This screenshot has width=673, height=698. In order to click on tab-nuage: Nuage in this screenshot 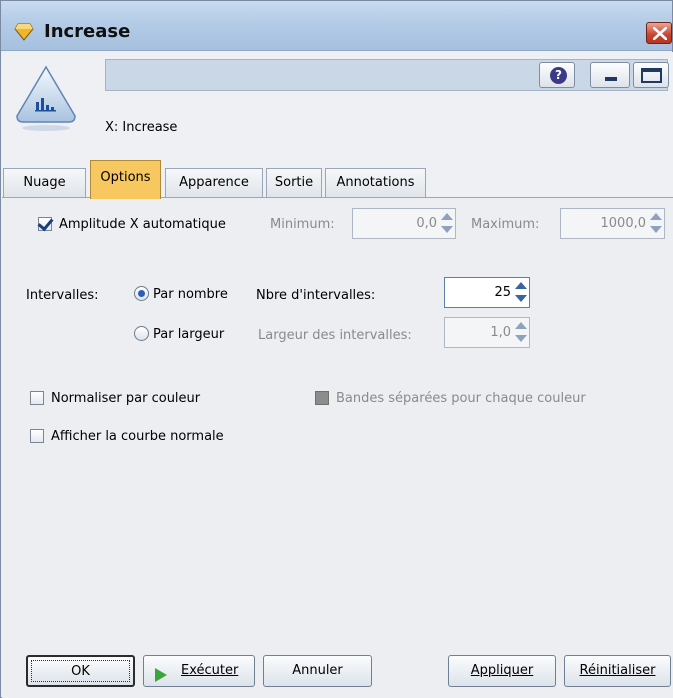, I will do `click(44, 183)`.